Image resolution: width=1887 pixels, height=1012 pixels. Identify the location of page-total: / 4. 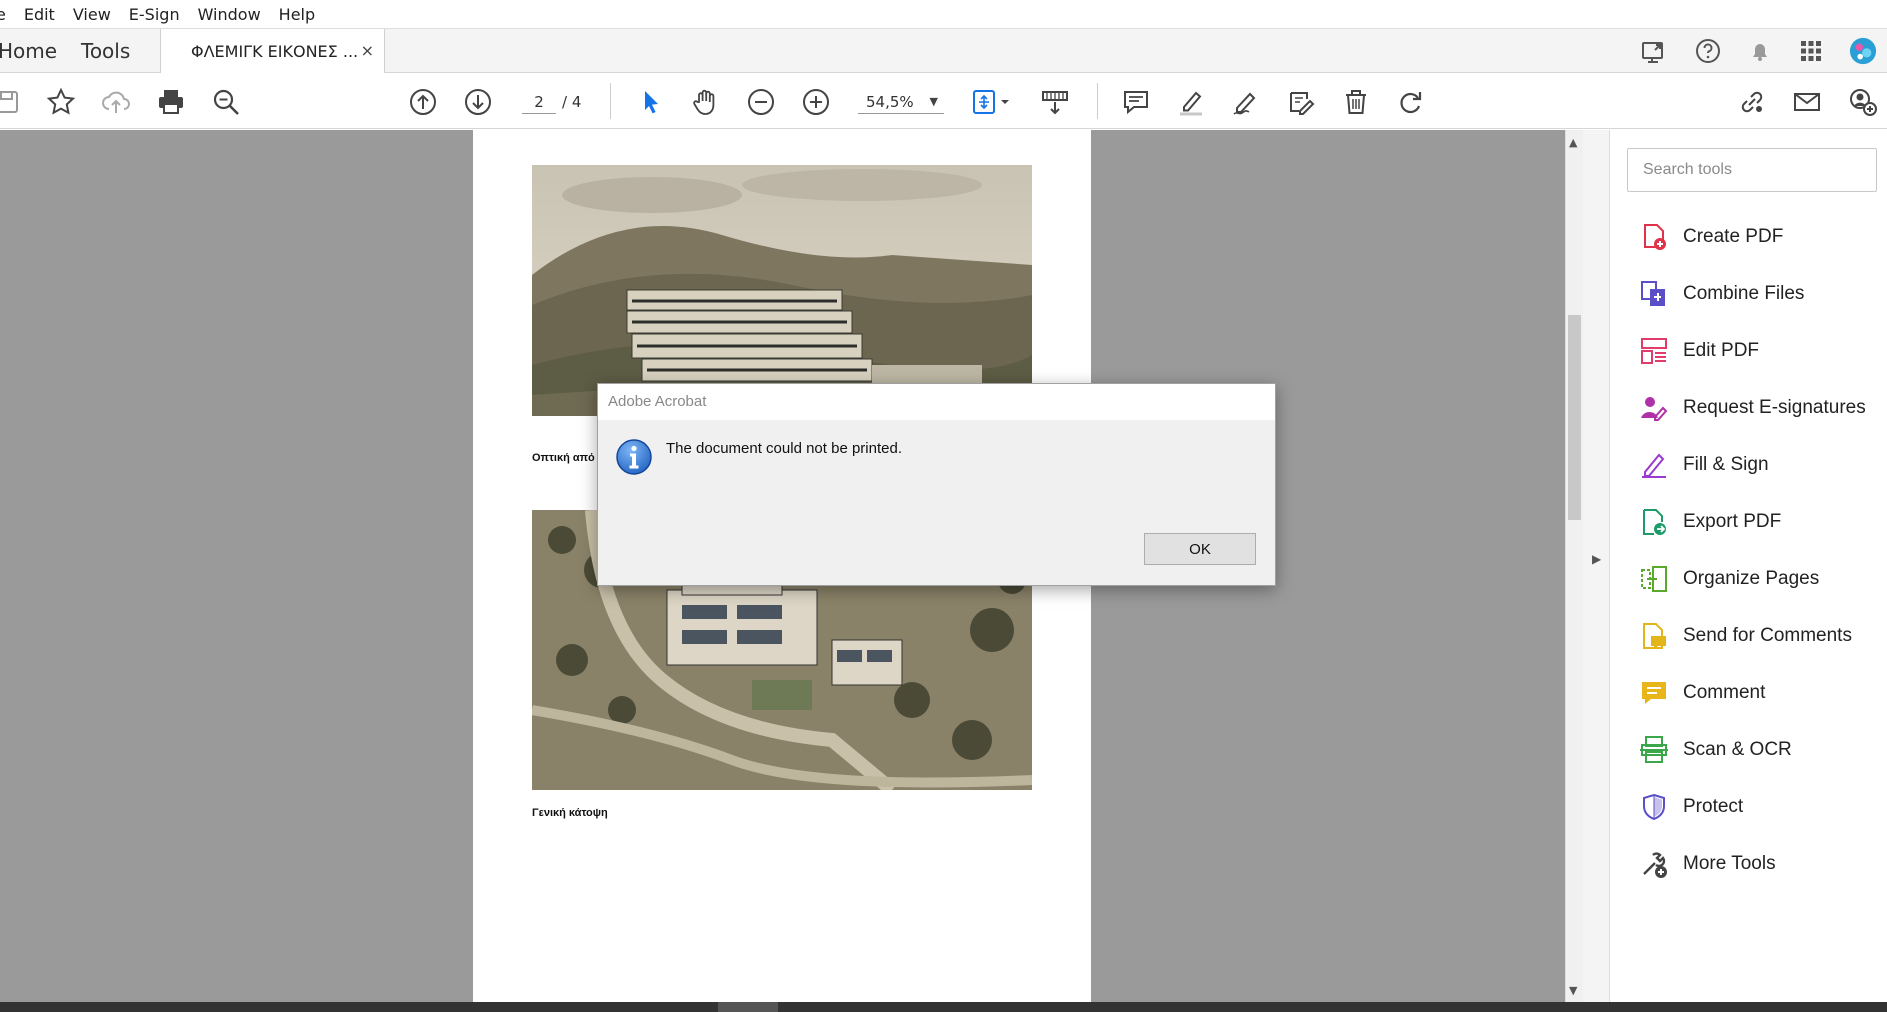
(572, 102).